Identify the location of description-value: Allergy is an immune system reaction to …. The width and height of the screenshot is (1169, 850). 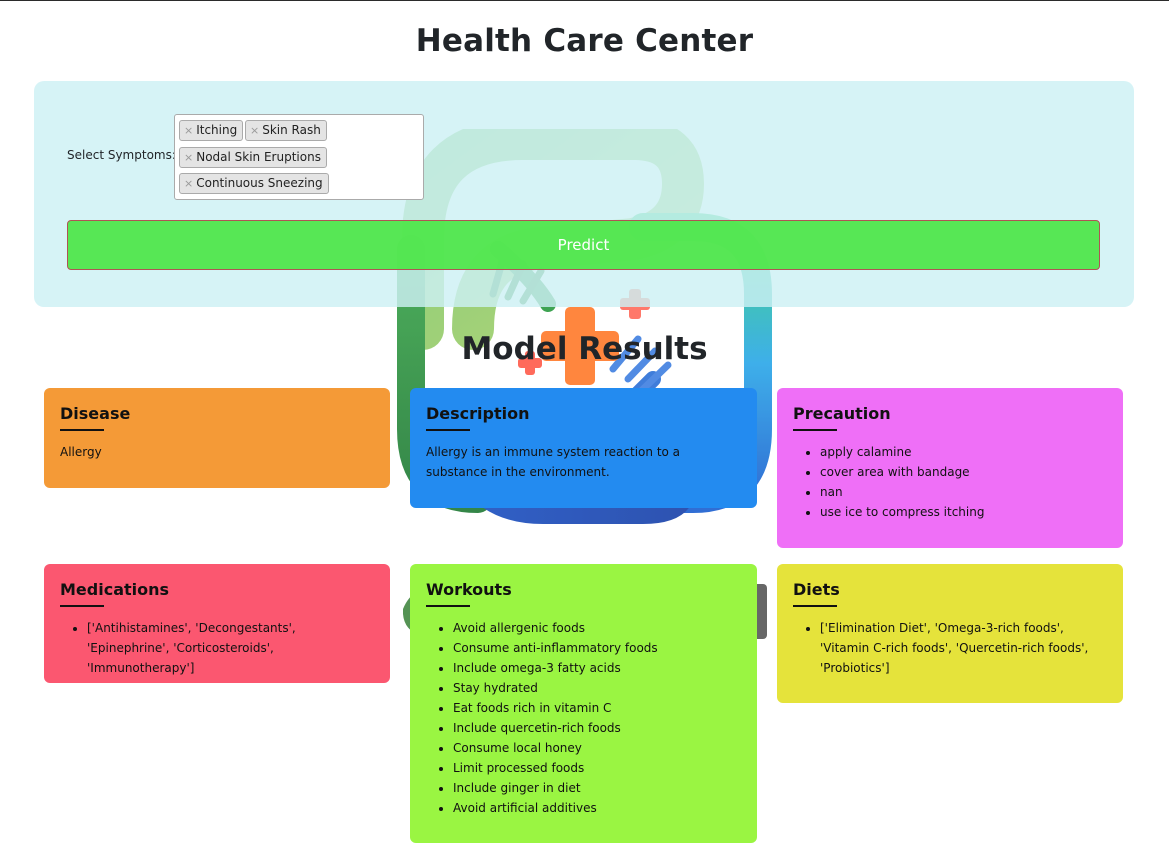
(553, 462).